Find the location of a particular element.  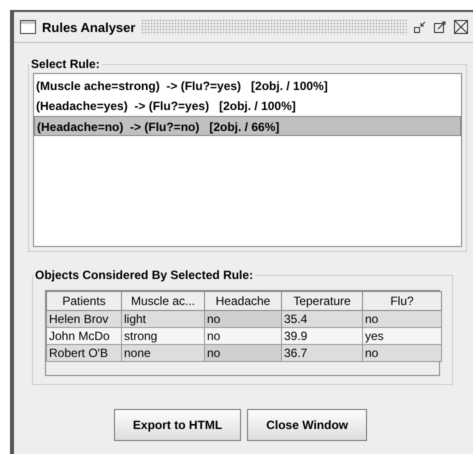

rule-item: (Headache=no) -> (Flu?=no) [2obj. / 66%] is located at coordinates (247, 126).